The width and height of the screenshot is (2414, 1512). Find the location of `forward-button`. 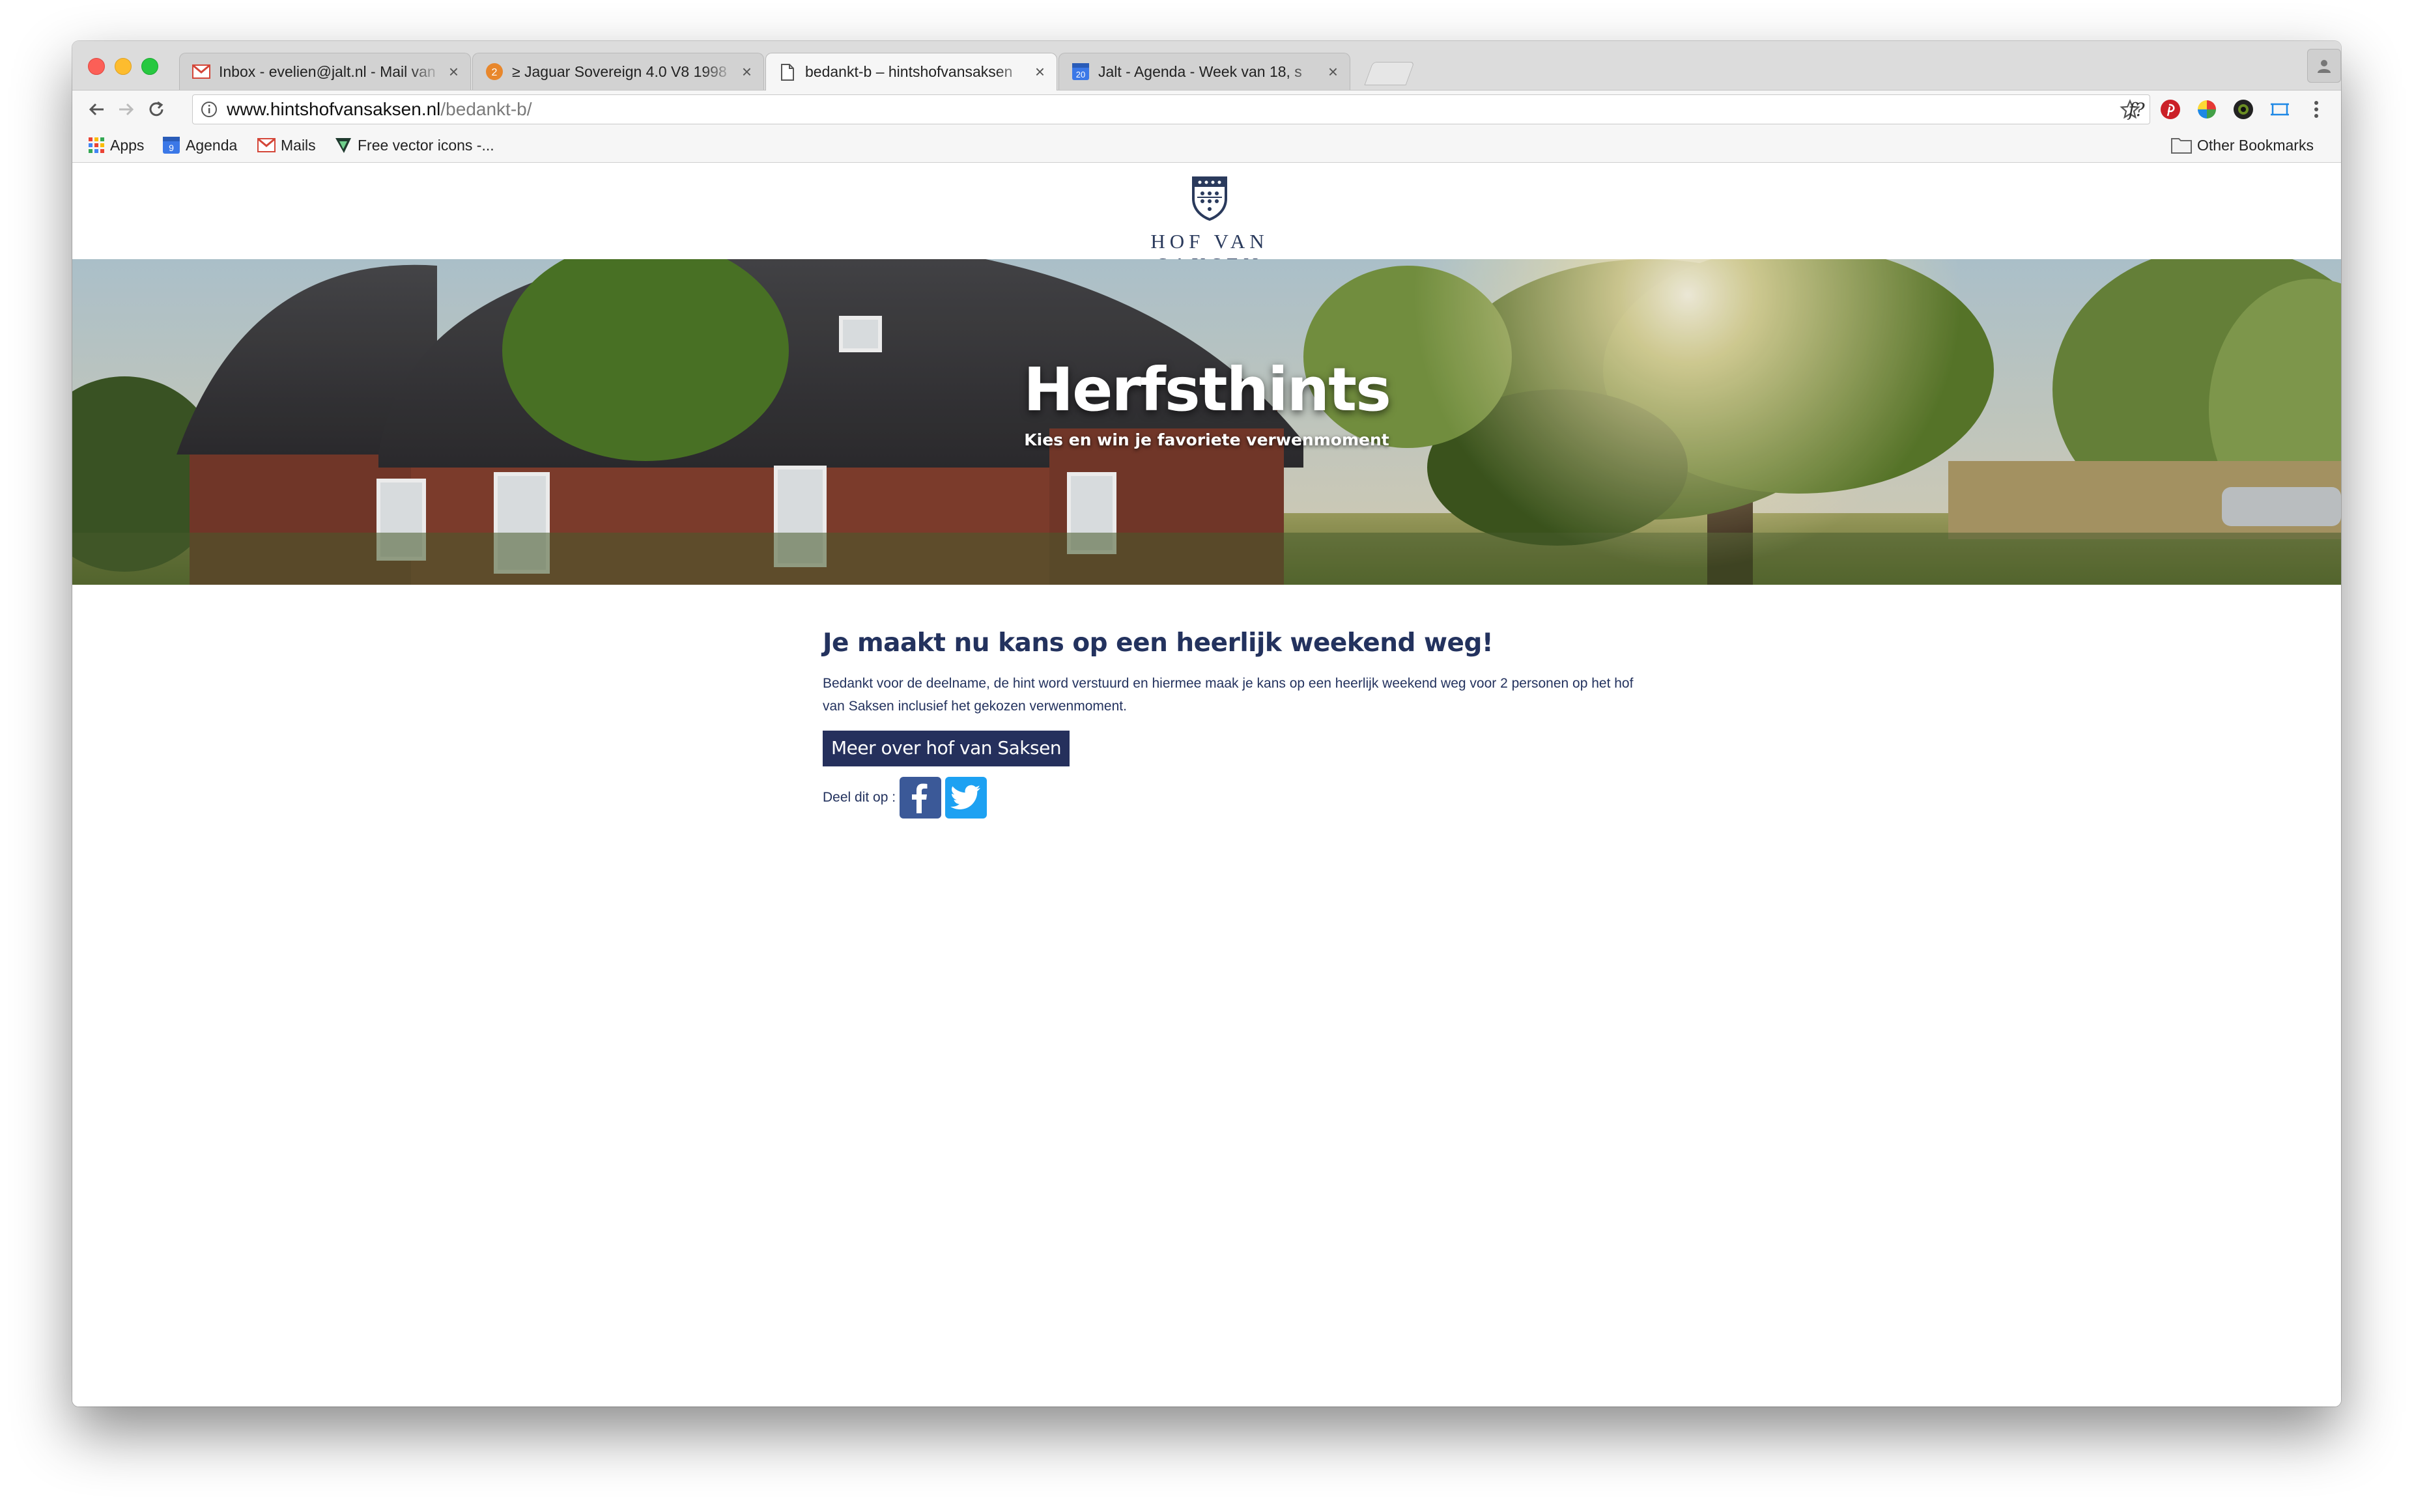

forward-button is located at coordinates (126, 110).